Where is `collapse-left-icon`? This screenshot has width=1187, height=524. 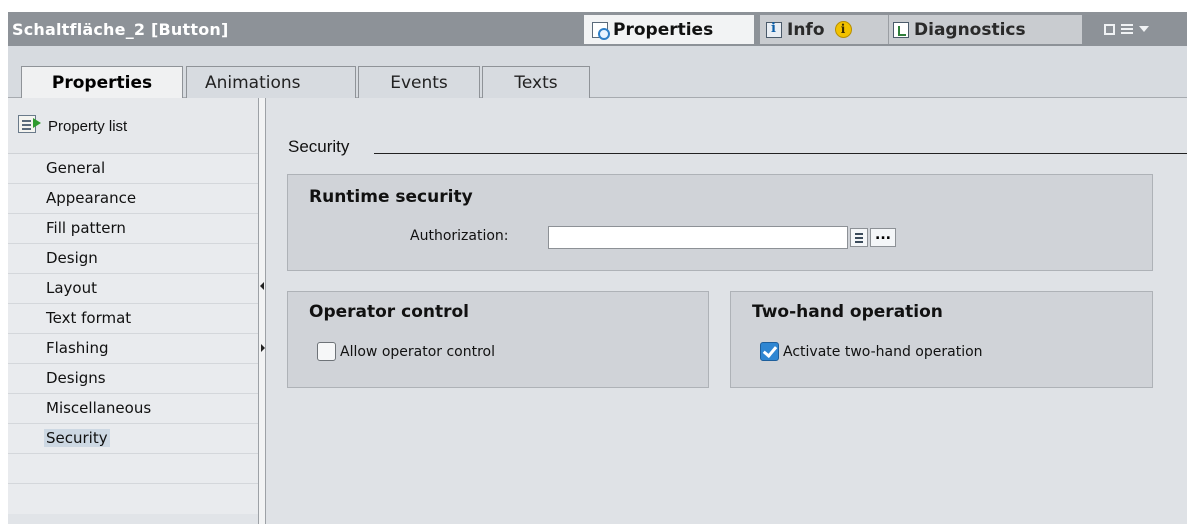 collapse-left-icon is located at coordinates (262, 286).